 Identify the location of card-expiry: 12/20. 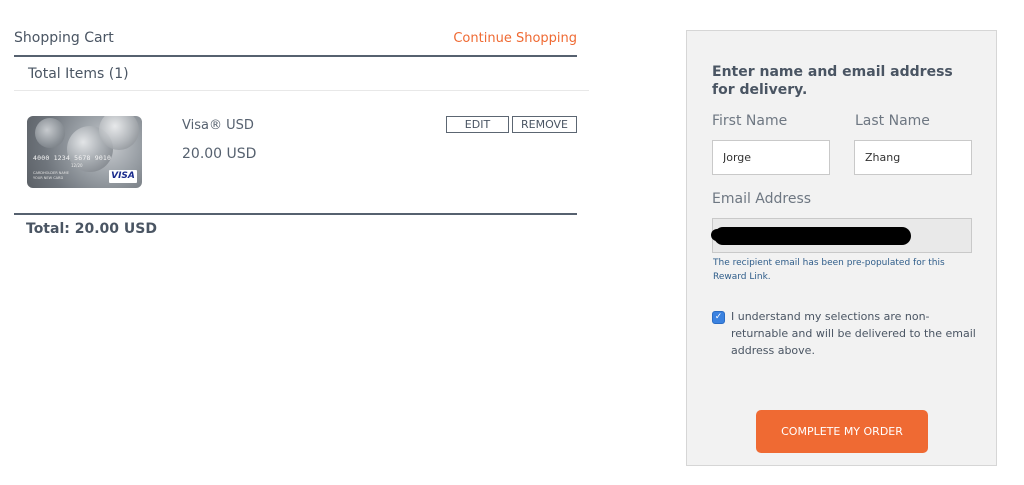
(77, 165).